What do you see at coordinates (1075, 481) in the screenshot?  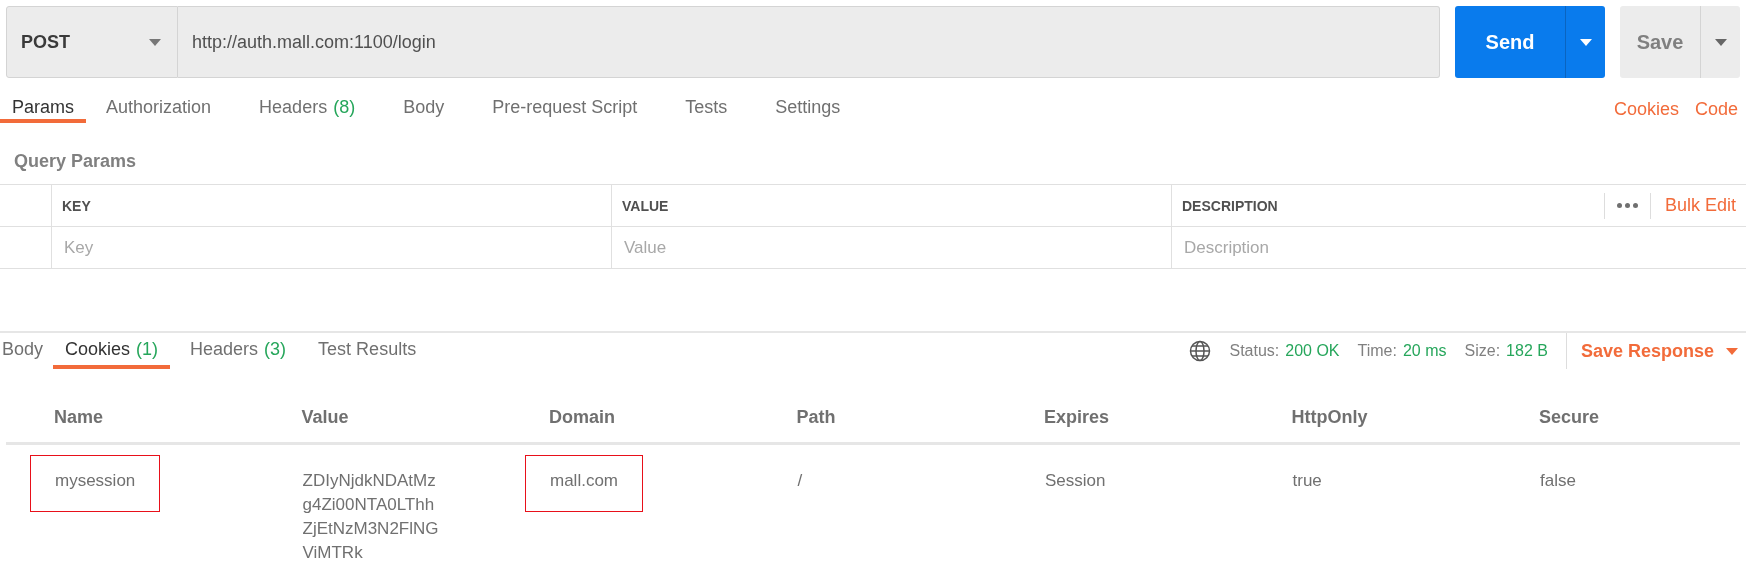 I see `table-cell-text: Session` at bounding box center [1075, 481].